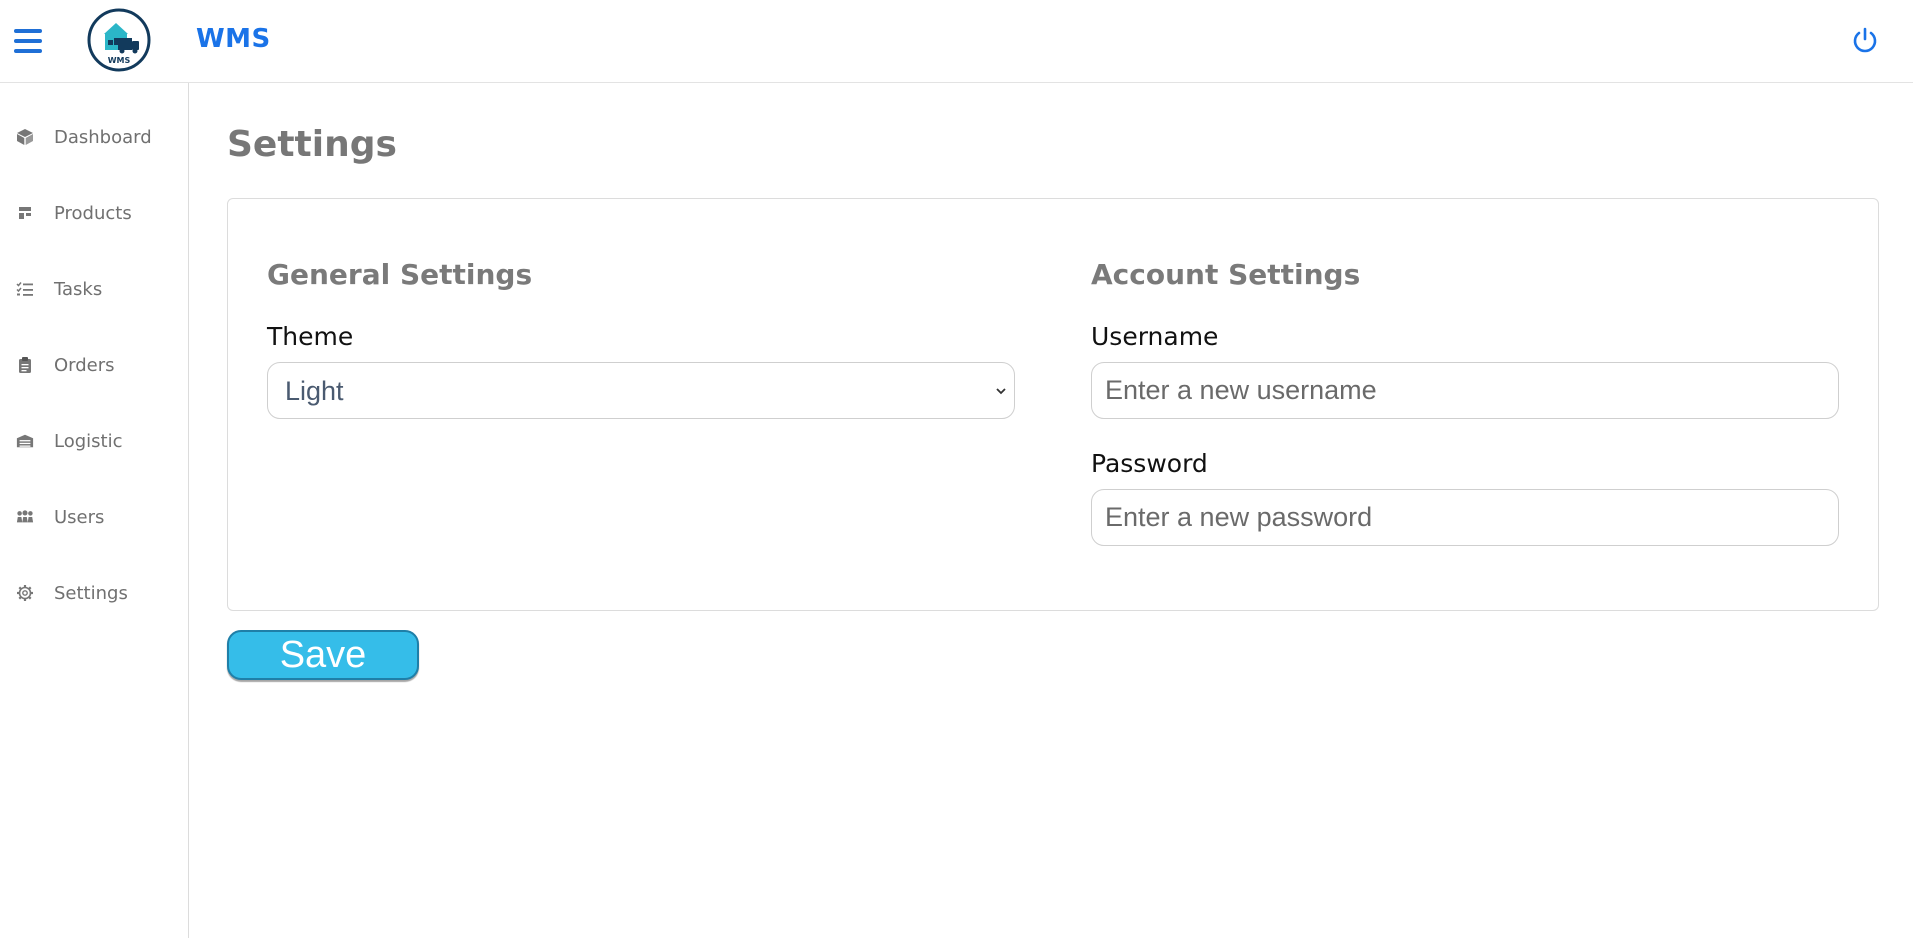  I want to click on sidebar-item-label: Orders, so click(84, 365).